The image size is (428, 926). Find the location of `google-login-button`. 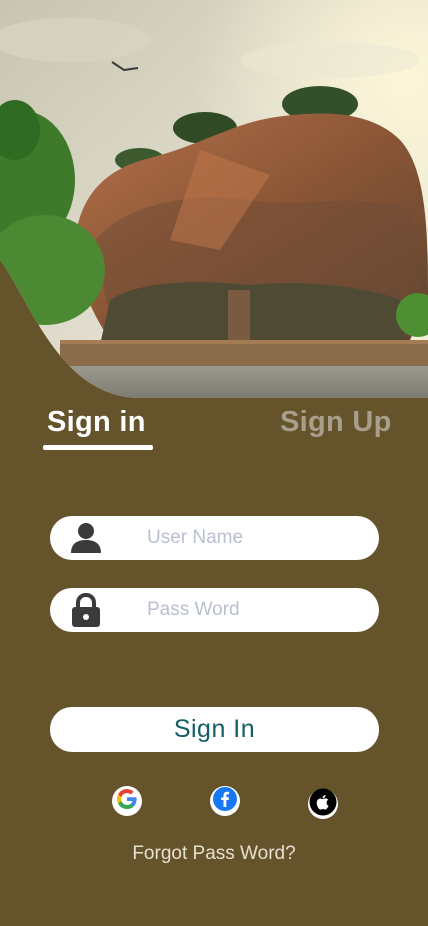

google-login-button is located at coordinates (127, 801).